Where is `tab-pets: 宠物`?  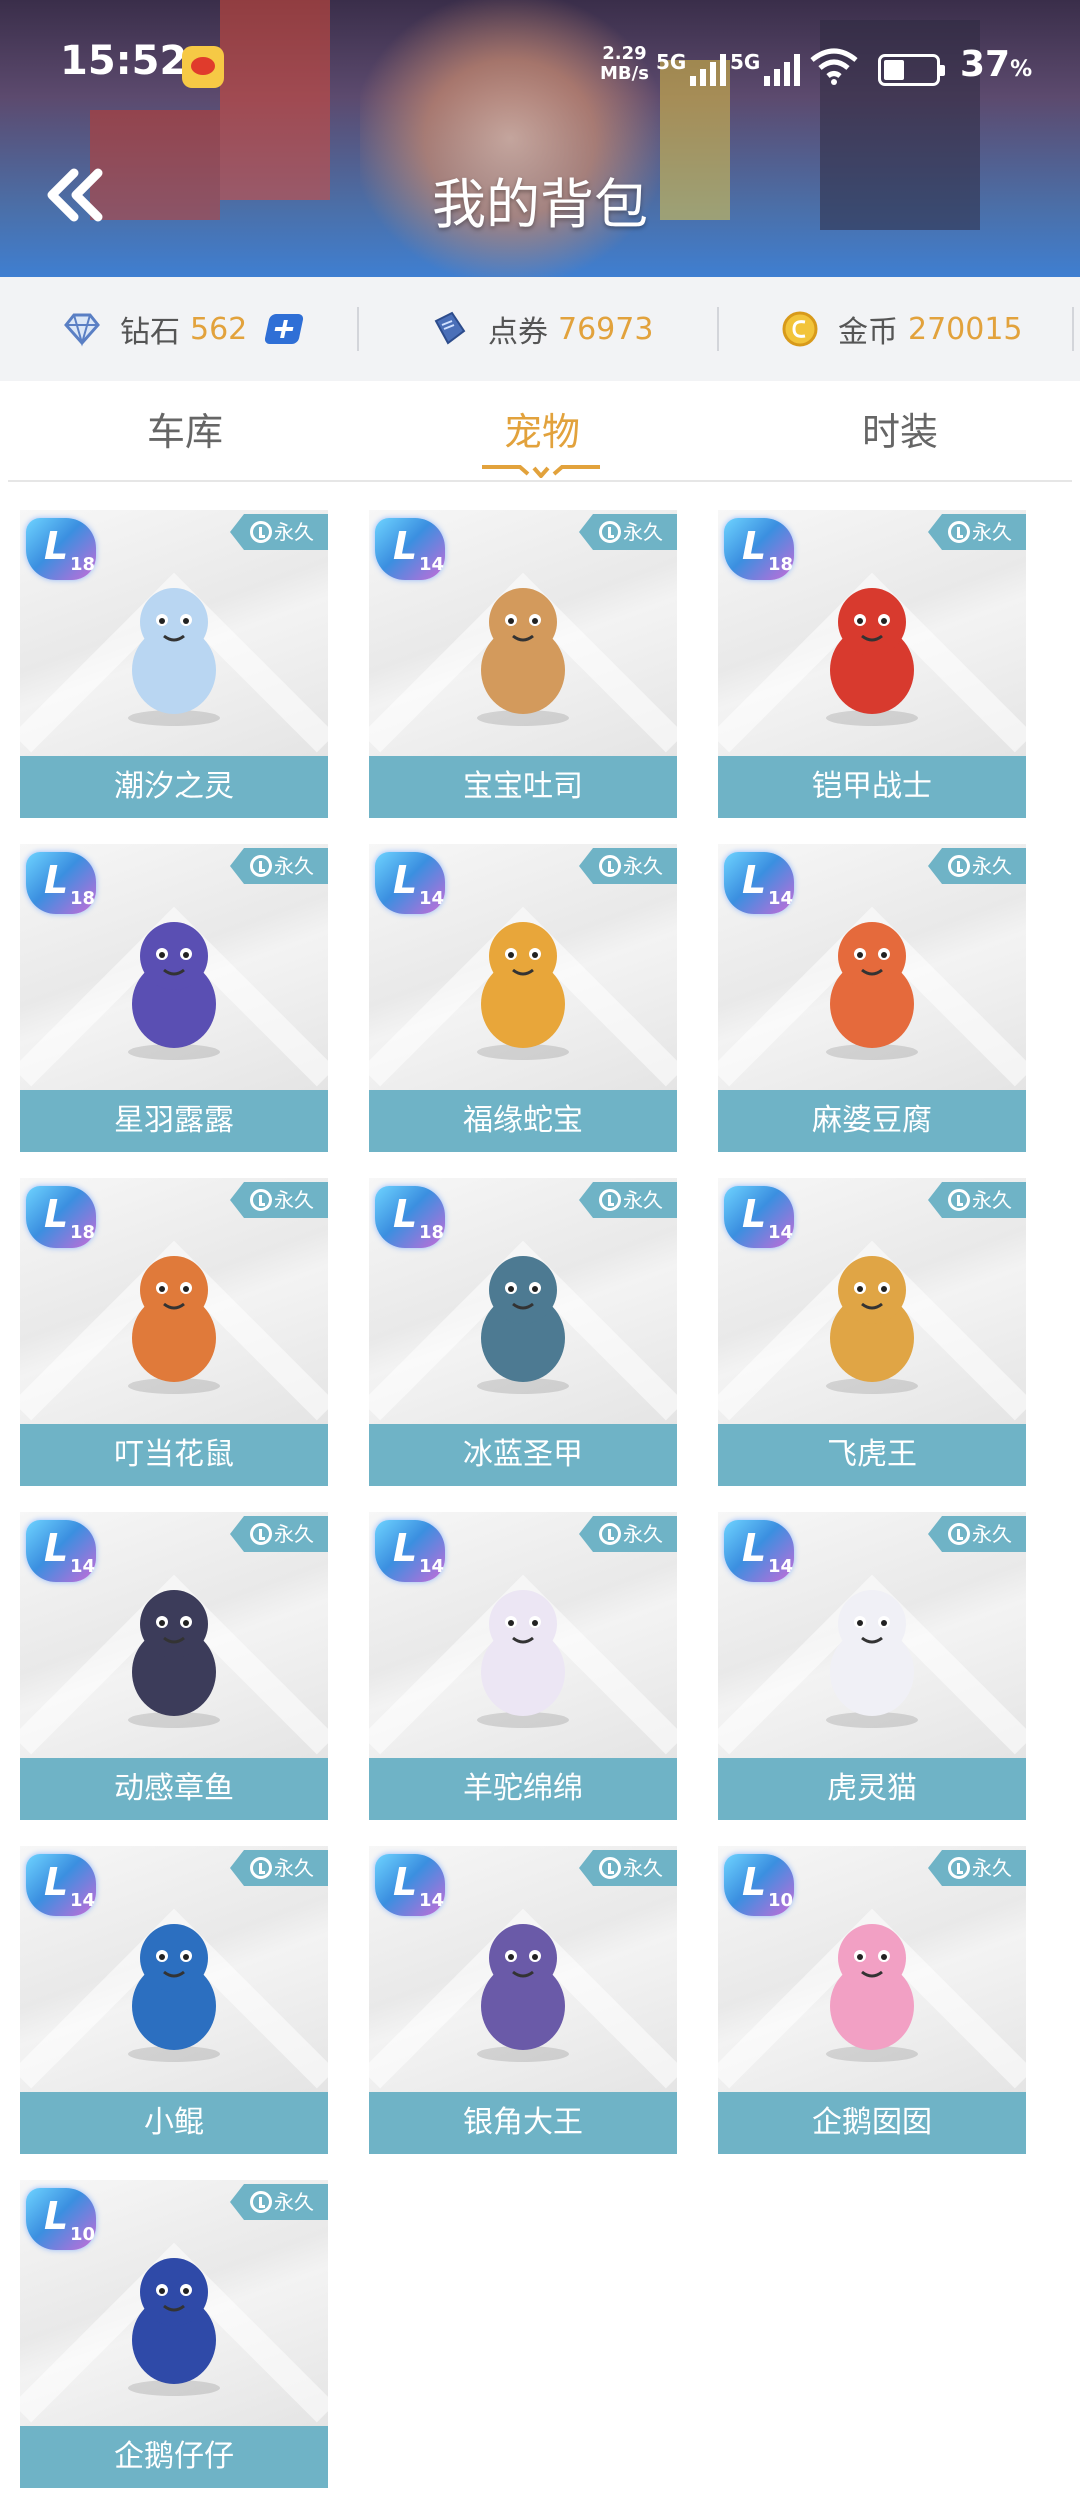 tab-pets: 宠物 is located at coordinates (542, 428).